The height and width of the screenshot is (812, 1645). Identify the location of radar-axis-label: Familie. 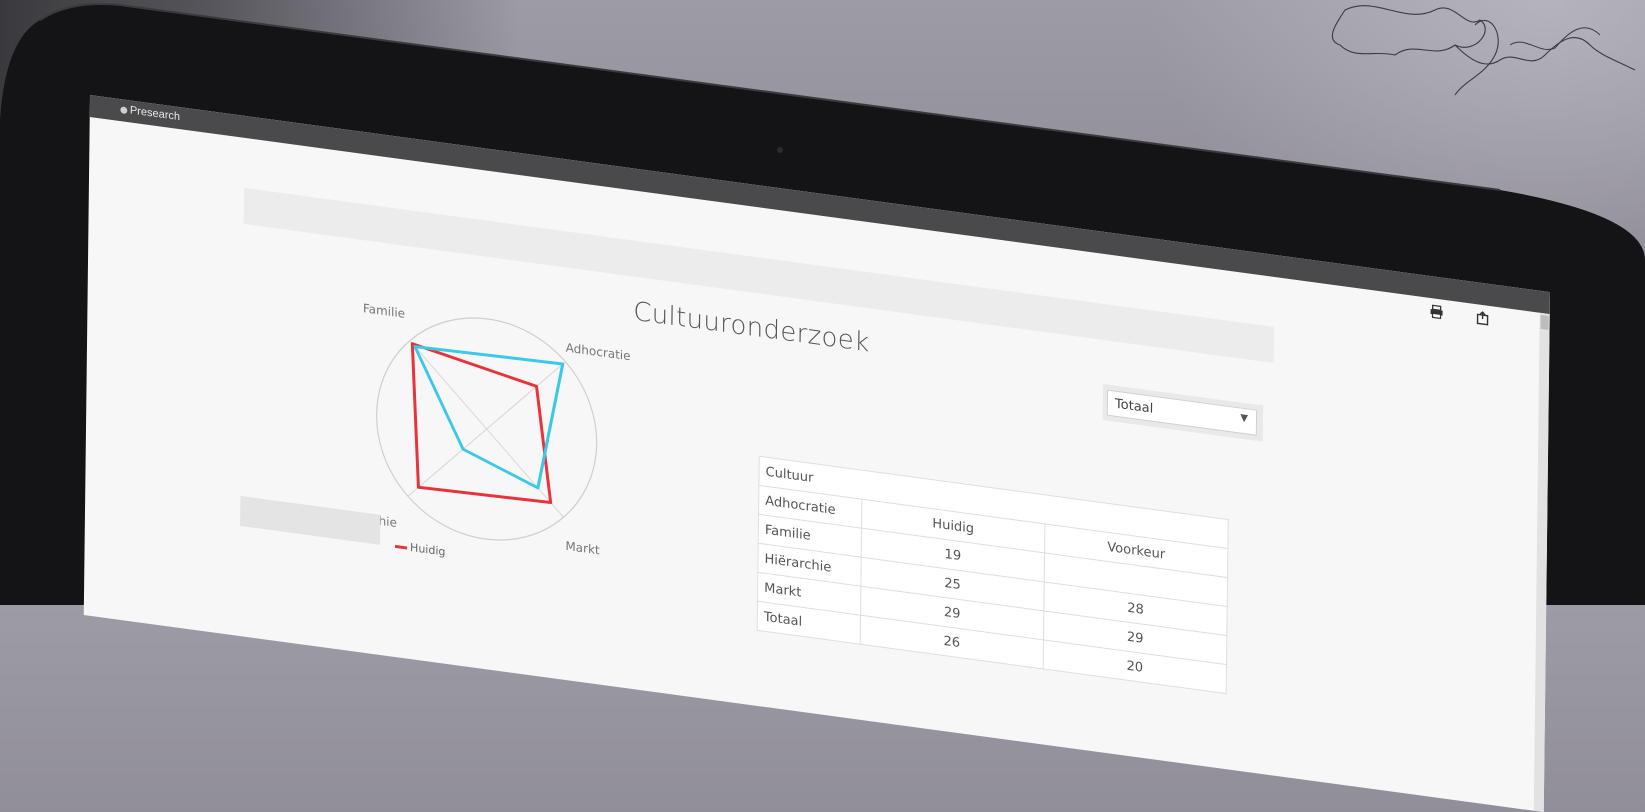
(384, 311).